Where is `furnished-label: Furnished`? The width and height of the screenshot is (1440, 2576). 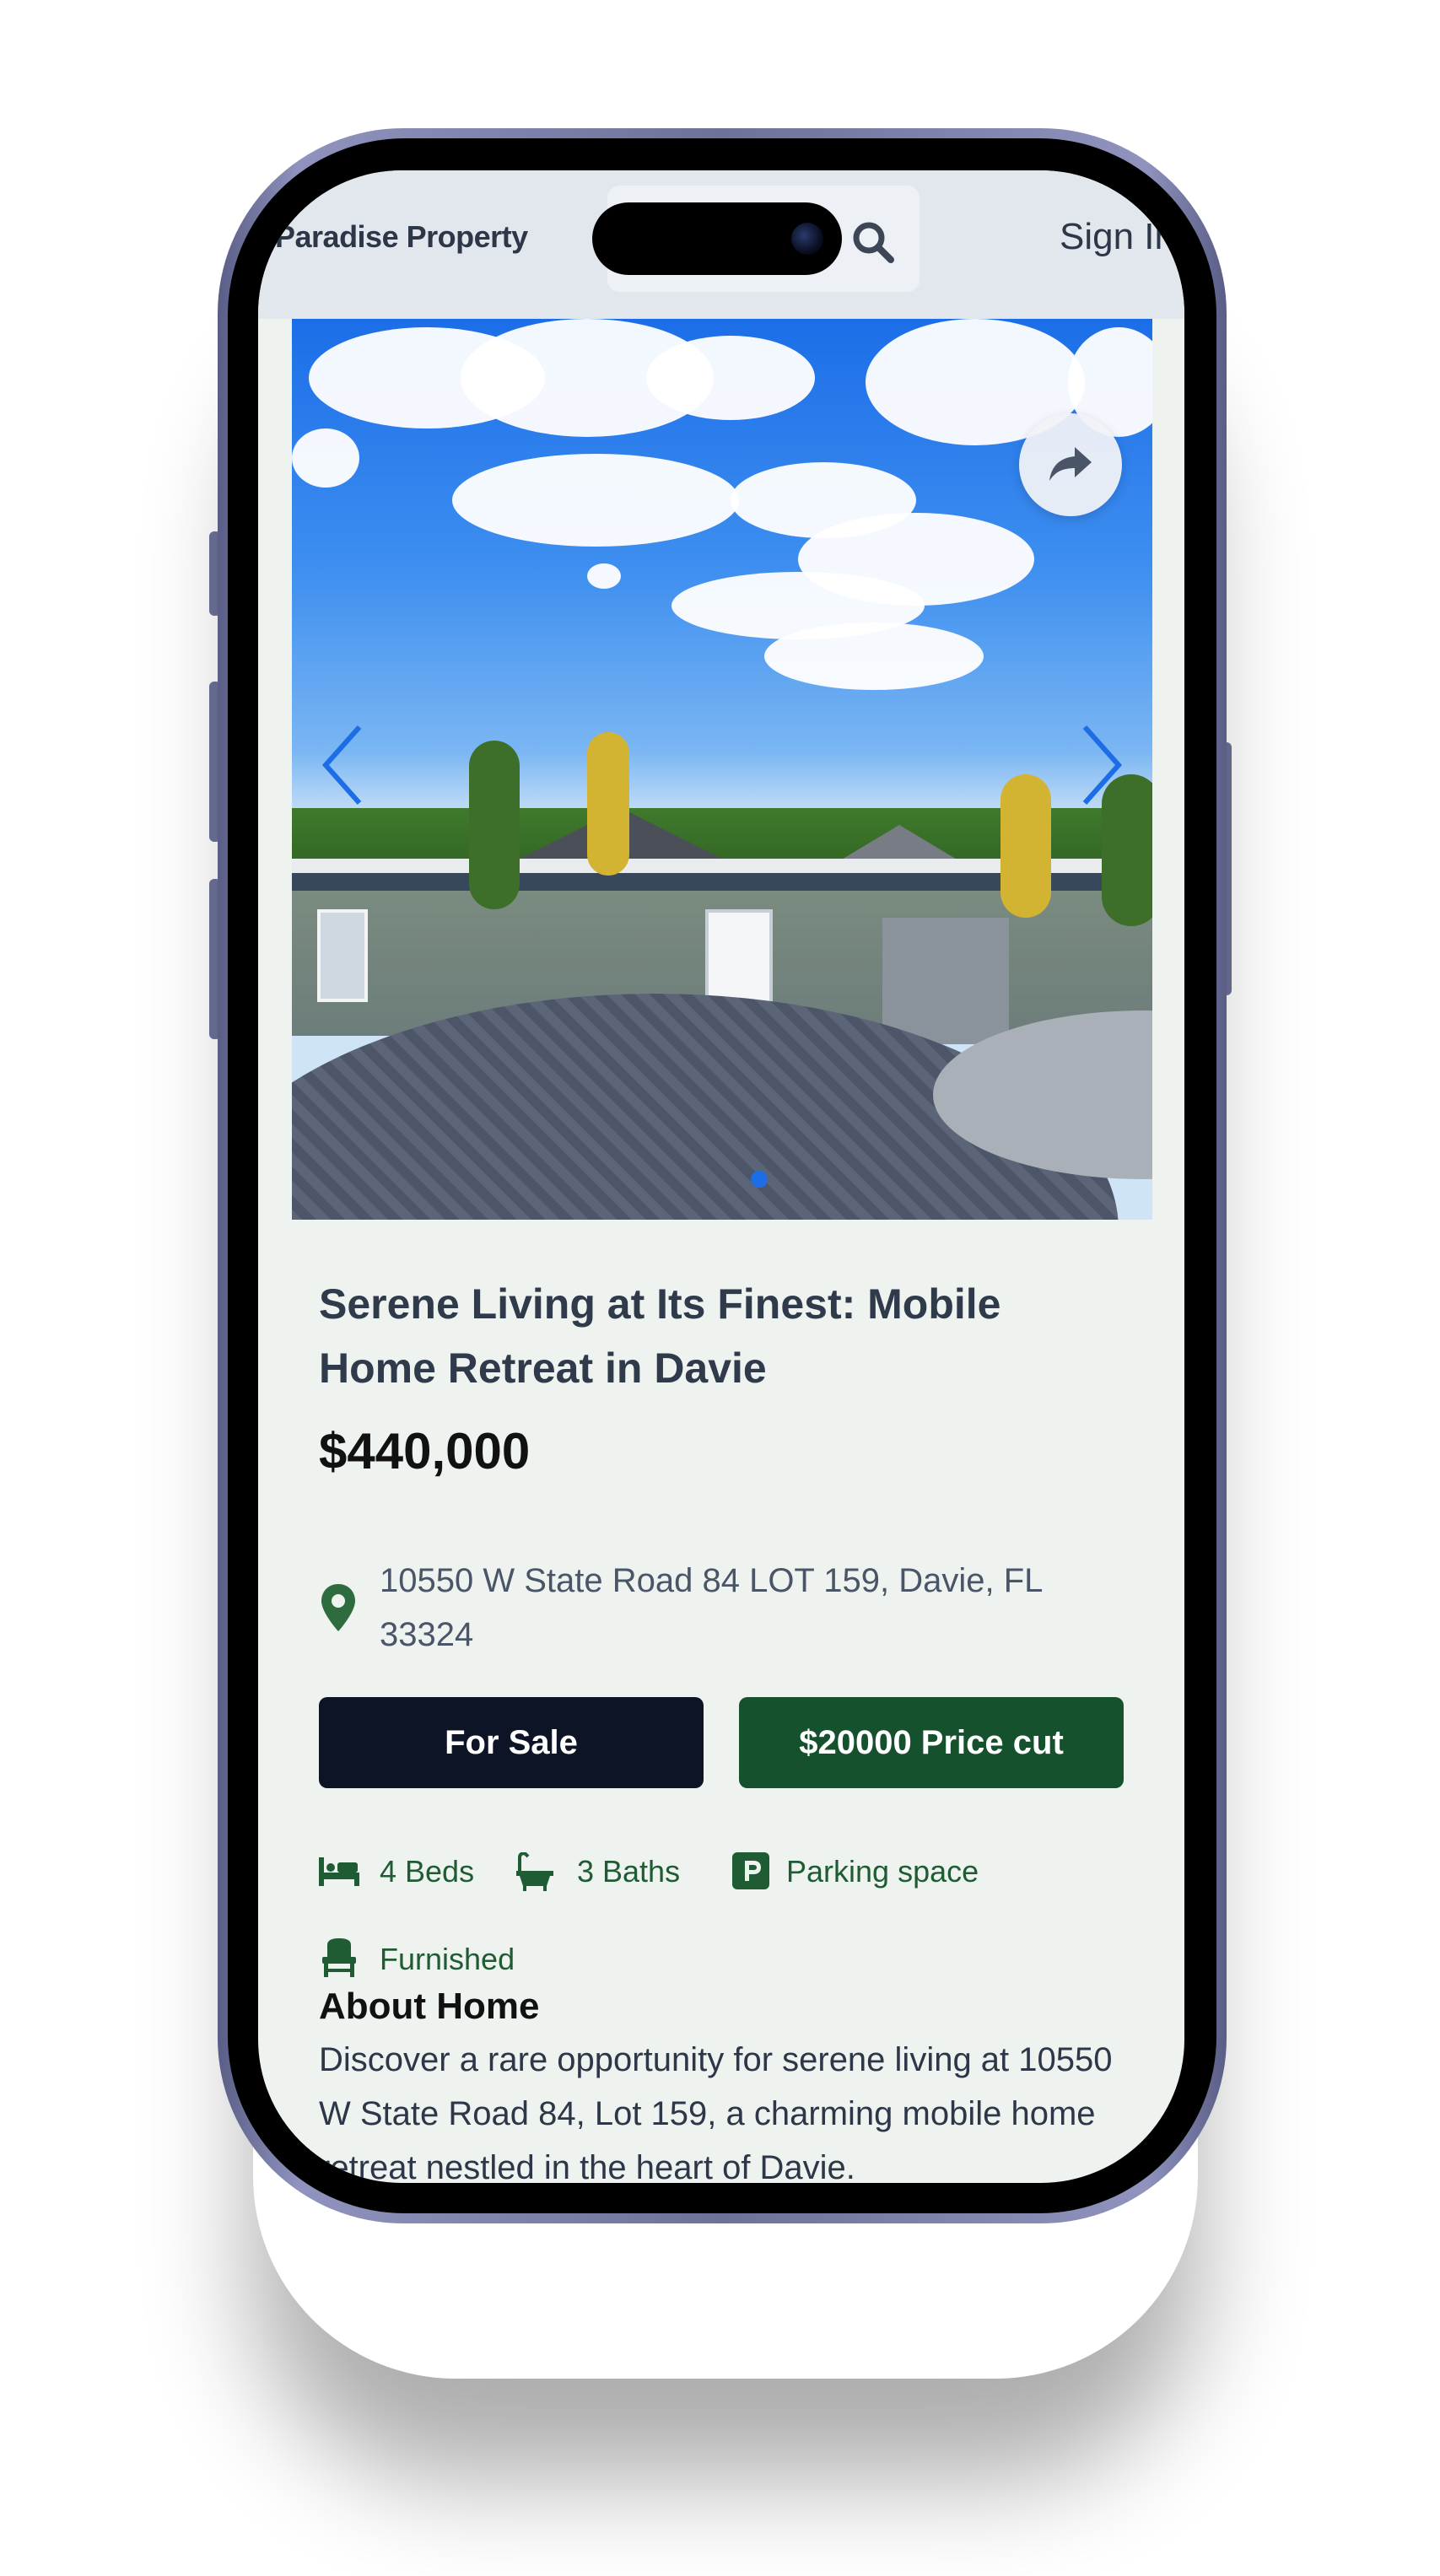 furnished-label: Furnished is located at coordinates (447, 1959).